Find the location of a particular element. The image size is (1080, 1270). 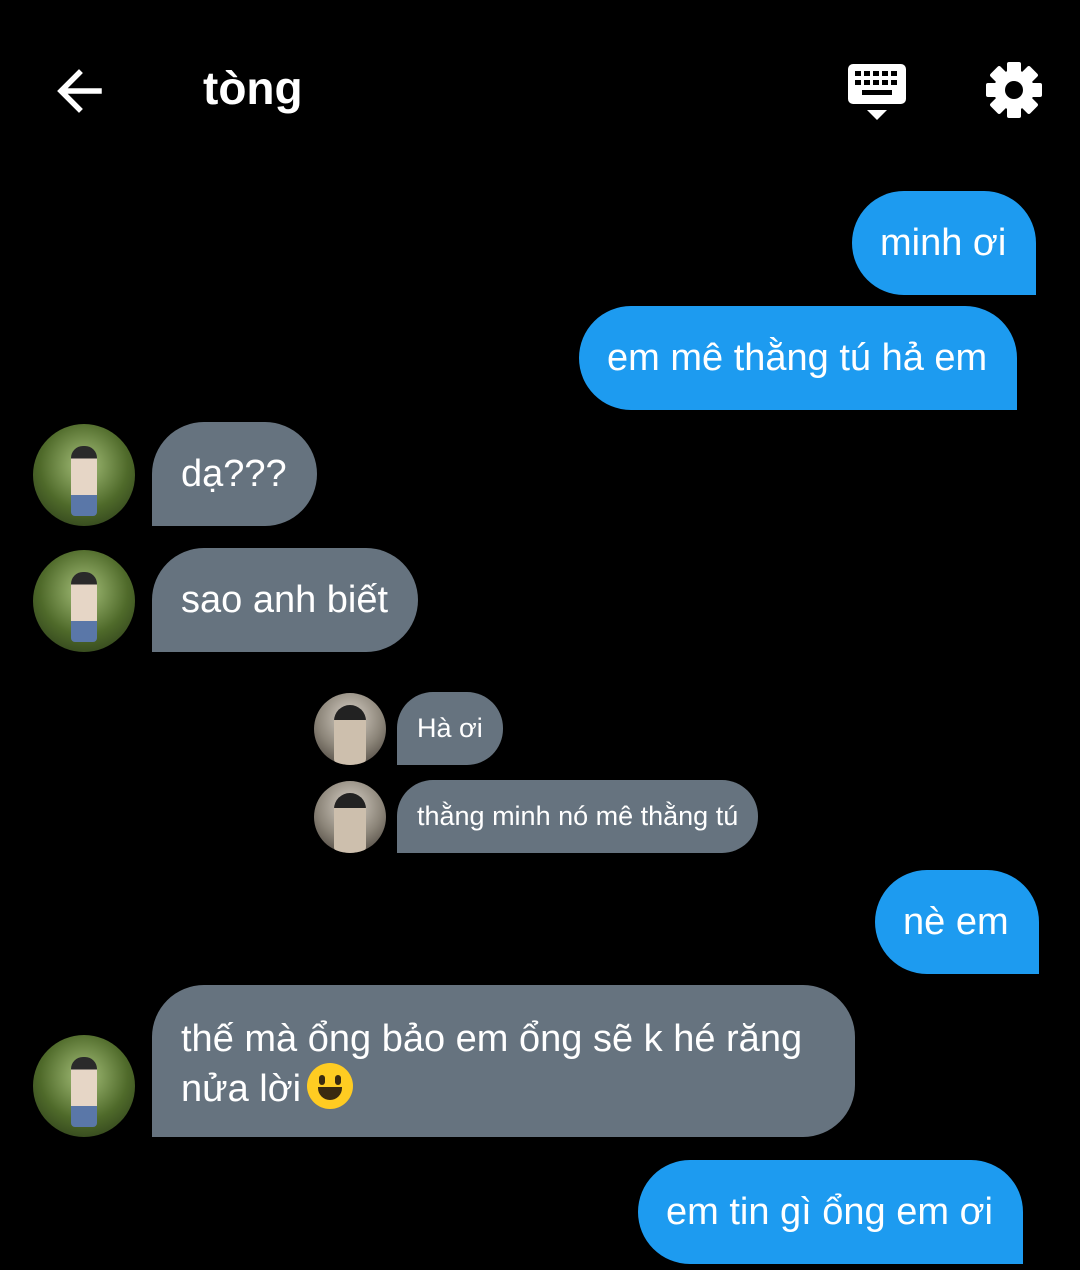

message-text: sao anh biết is located at coordinates (285, 599).